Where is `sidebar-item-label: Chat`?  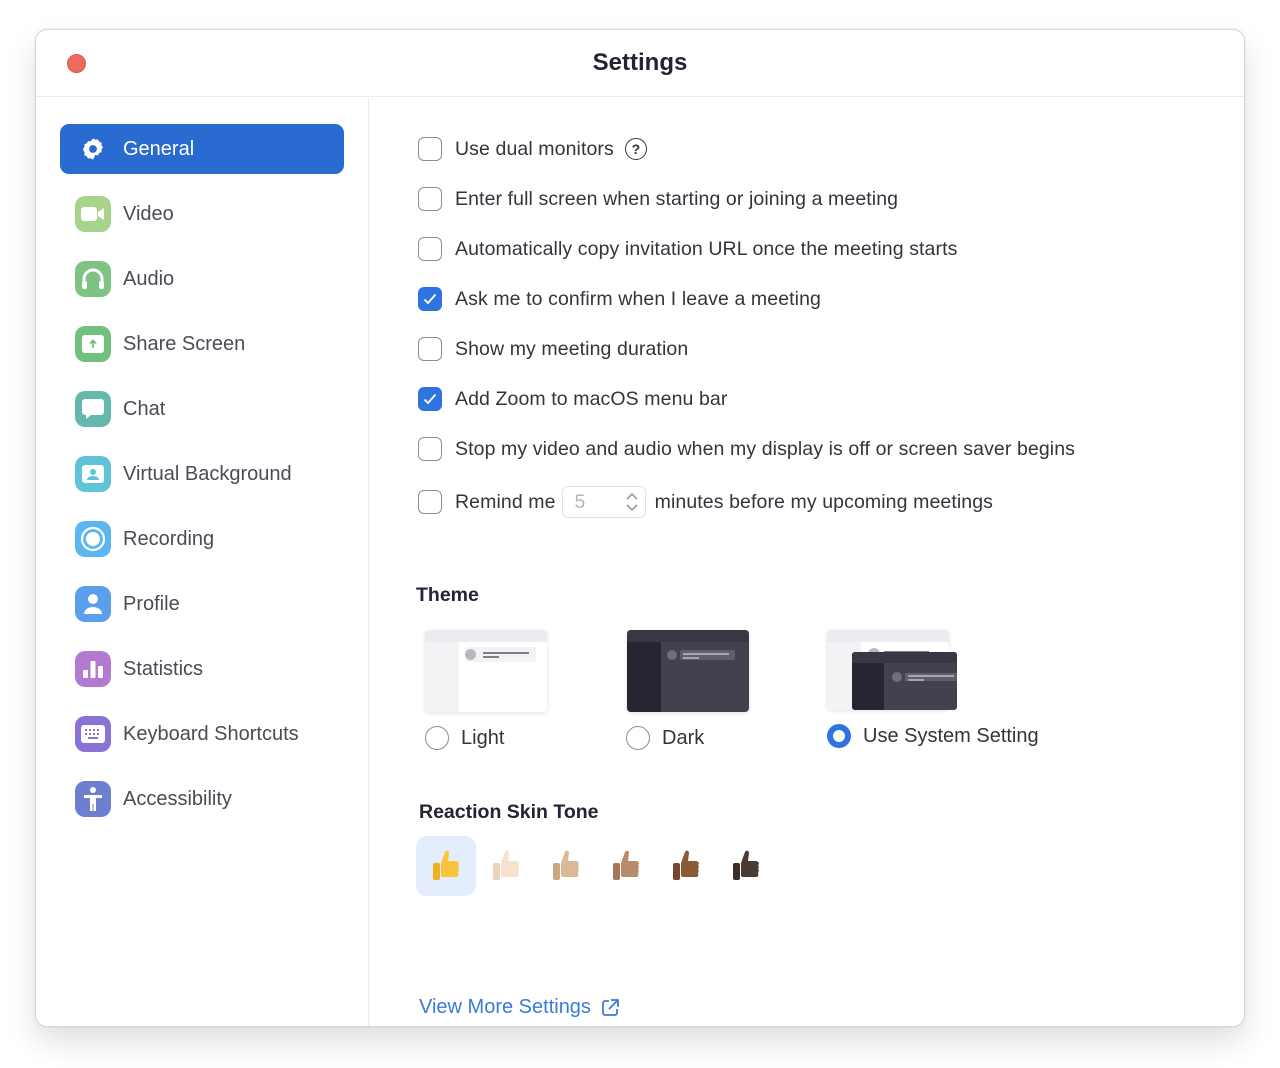 sidebar-item-label: Chat is located at coordinates (144, 408).